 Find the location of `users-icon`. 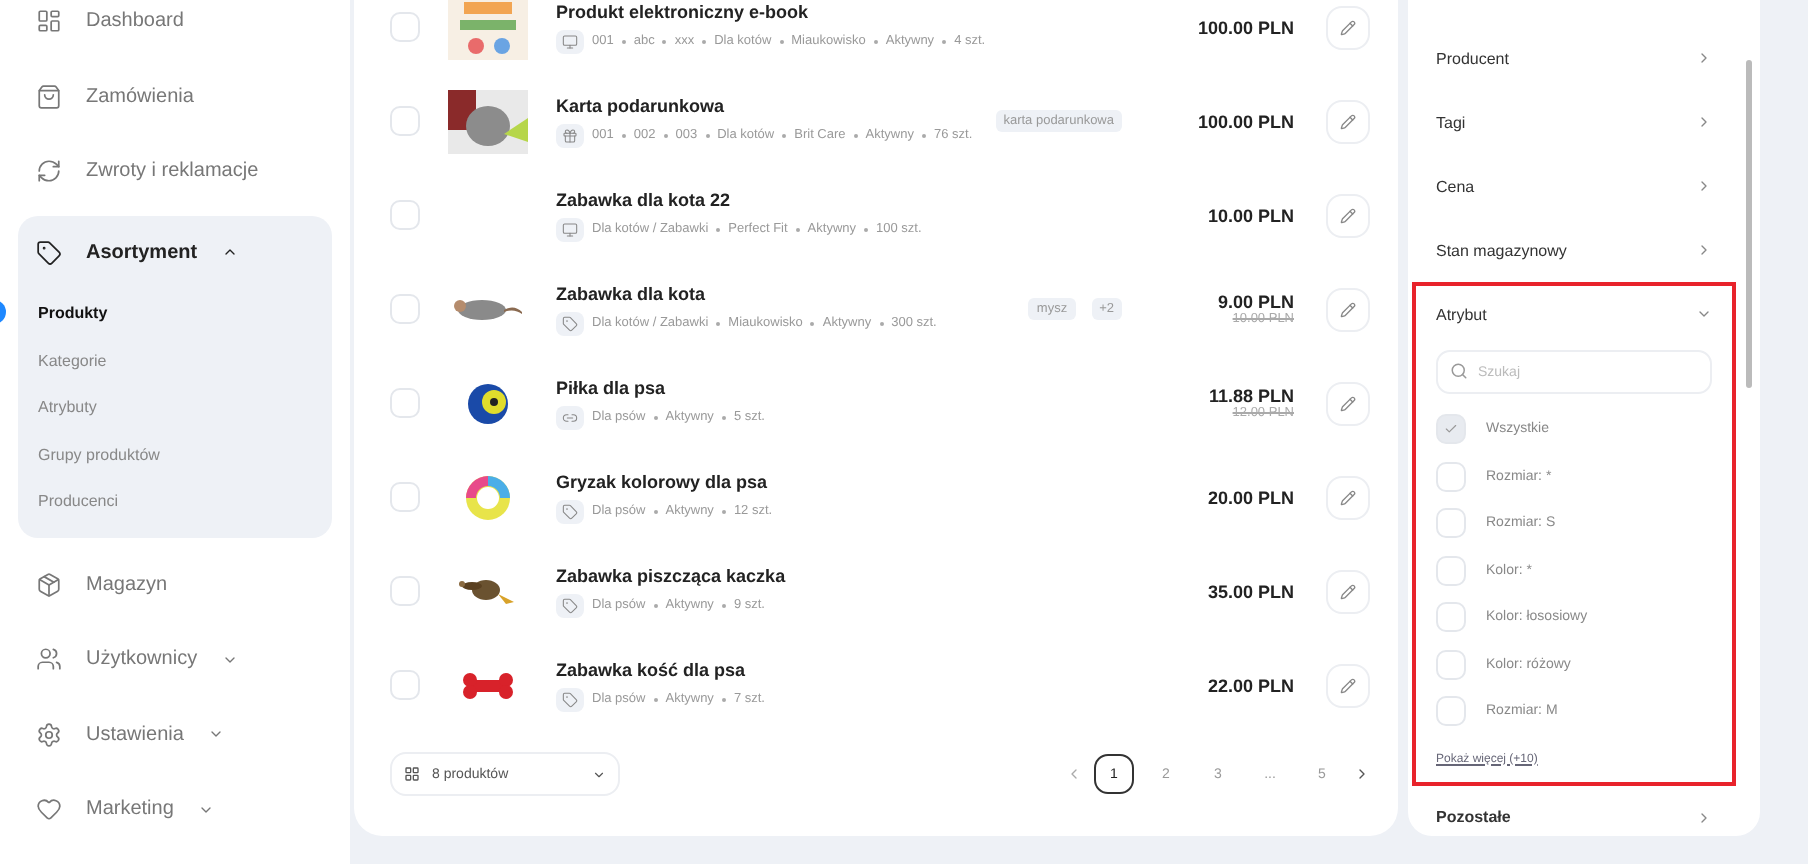

users-icon is located at coordinates (49, 659).